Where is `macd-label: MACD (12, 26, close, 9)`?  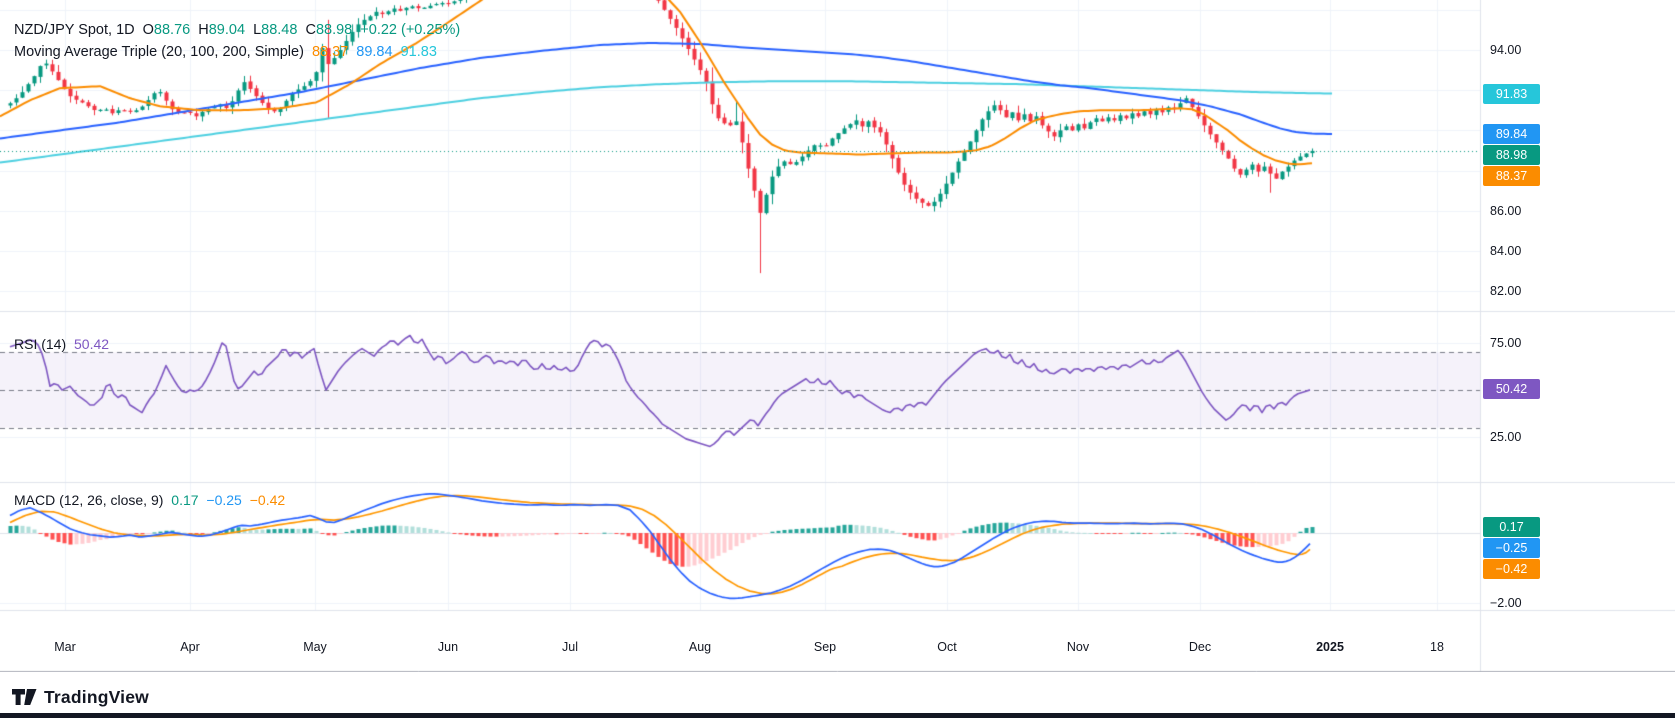
macd-label: MACD (12, 26, close, 9) is located at coordinates (89, 500).